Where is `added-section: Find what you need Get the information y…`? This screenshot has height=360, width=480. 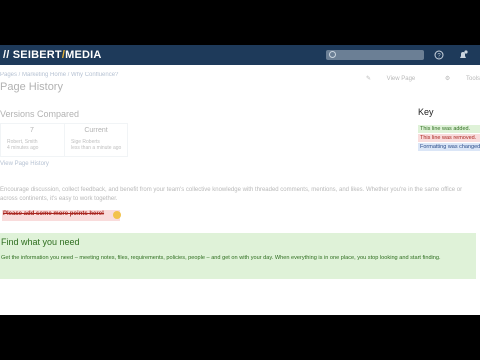
added-section: Find what you need Get the information y… is located at coordinates (238, 256).